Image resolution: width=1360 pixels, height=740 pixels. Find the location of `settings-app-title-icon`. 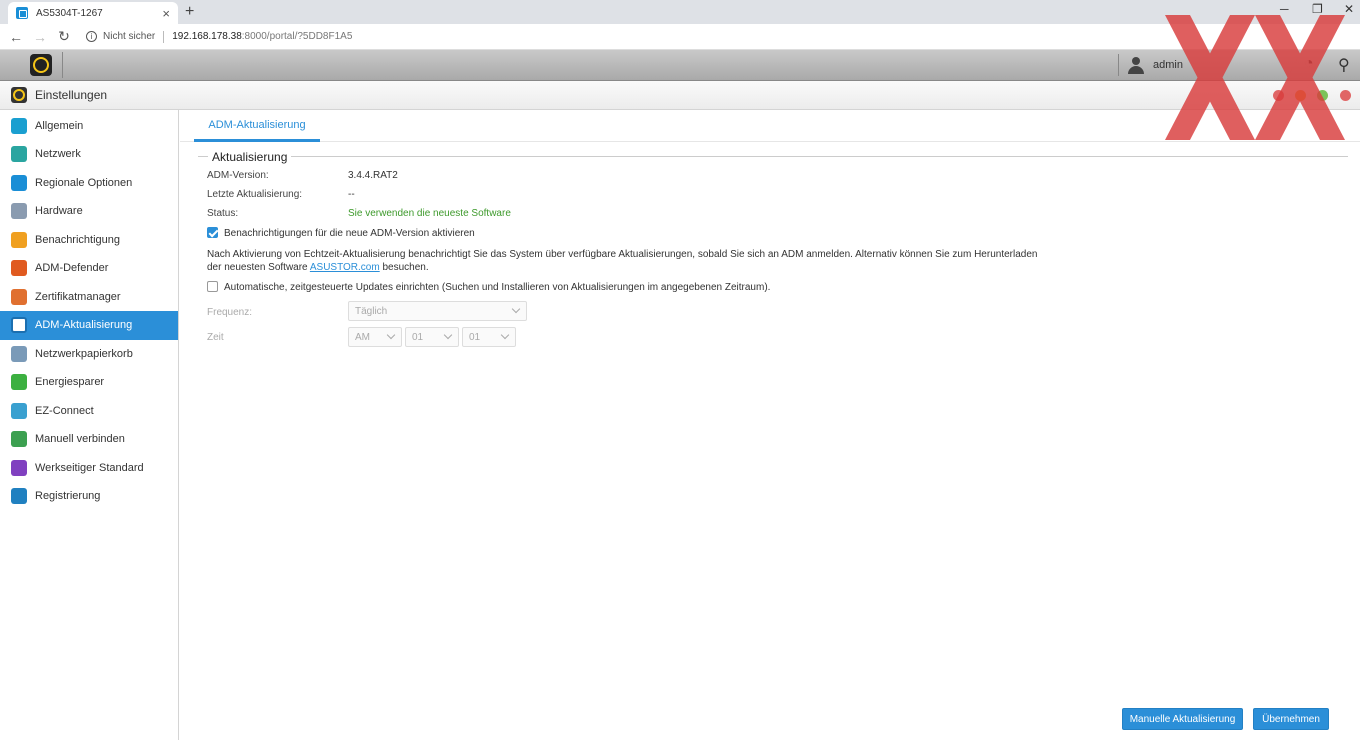

settings-app-title-icon is located at coordinates (19, 95).